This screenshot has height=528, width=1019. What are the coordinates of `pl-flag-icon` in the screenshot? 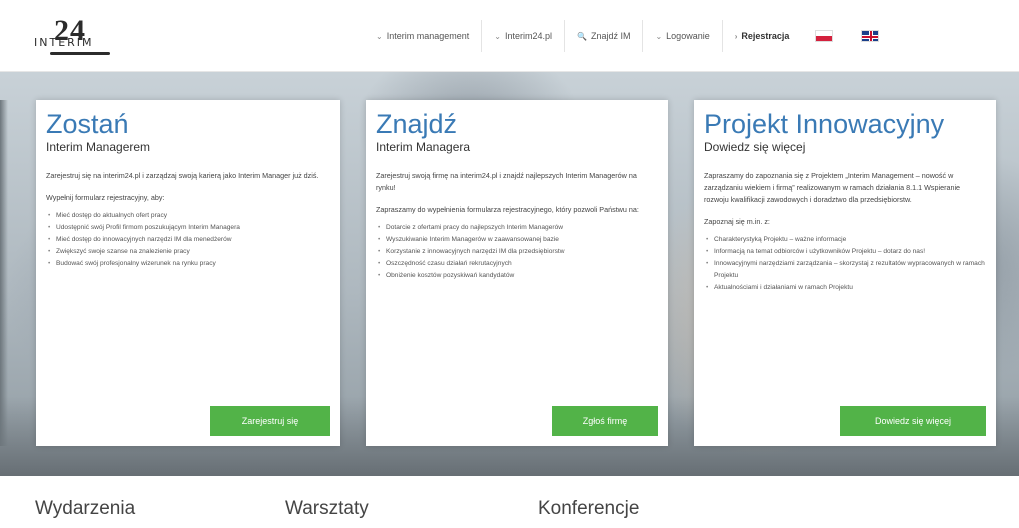 It's located at (824, 36).